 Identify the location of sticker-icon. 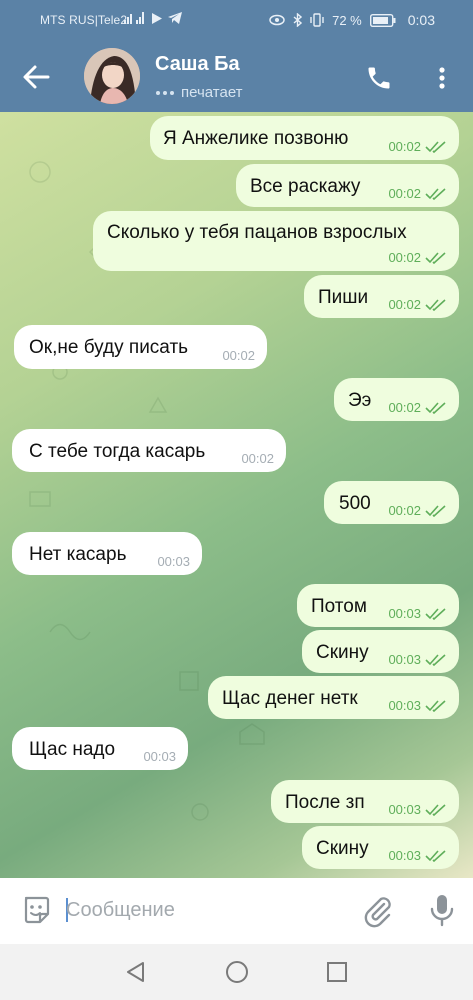
(37, 910).